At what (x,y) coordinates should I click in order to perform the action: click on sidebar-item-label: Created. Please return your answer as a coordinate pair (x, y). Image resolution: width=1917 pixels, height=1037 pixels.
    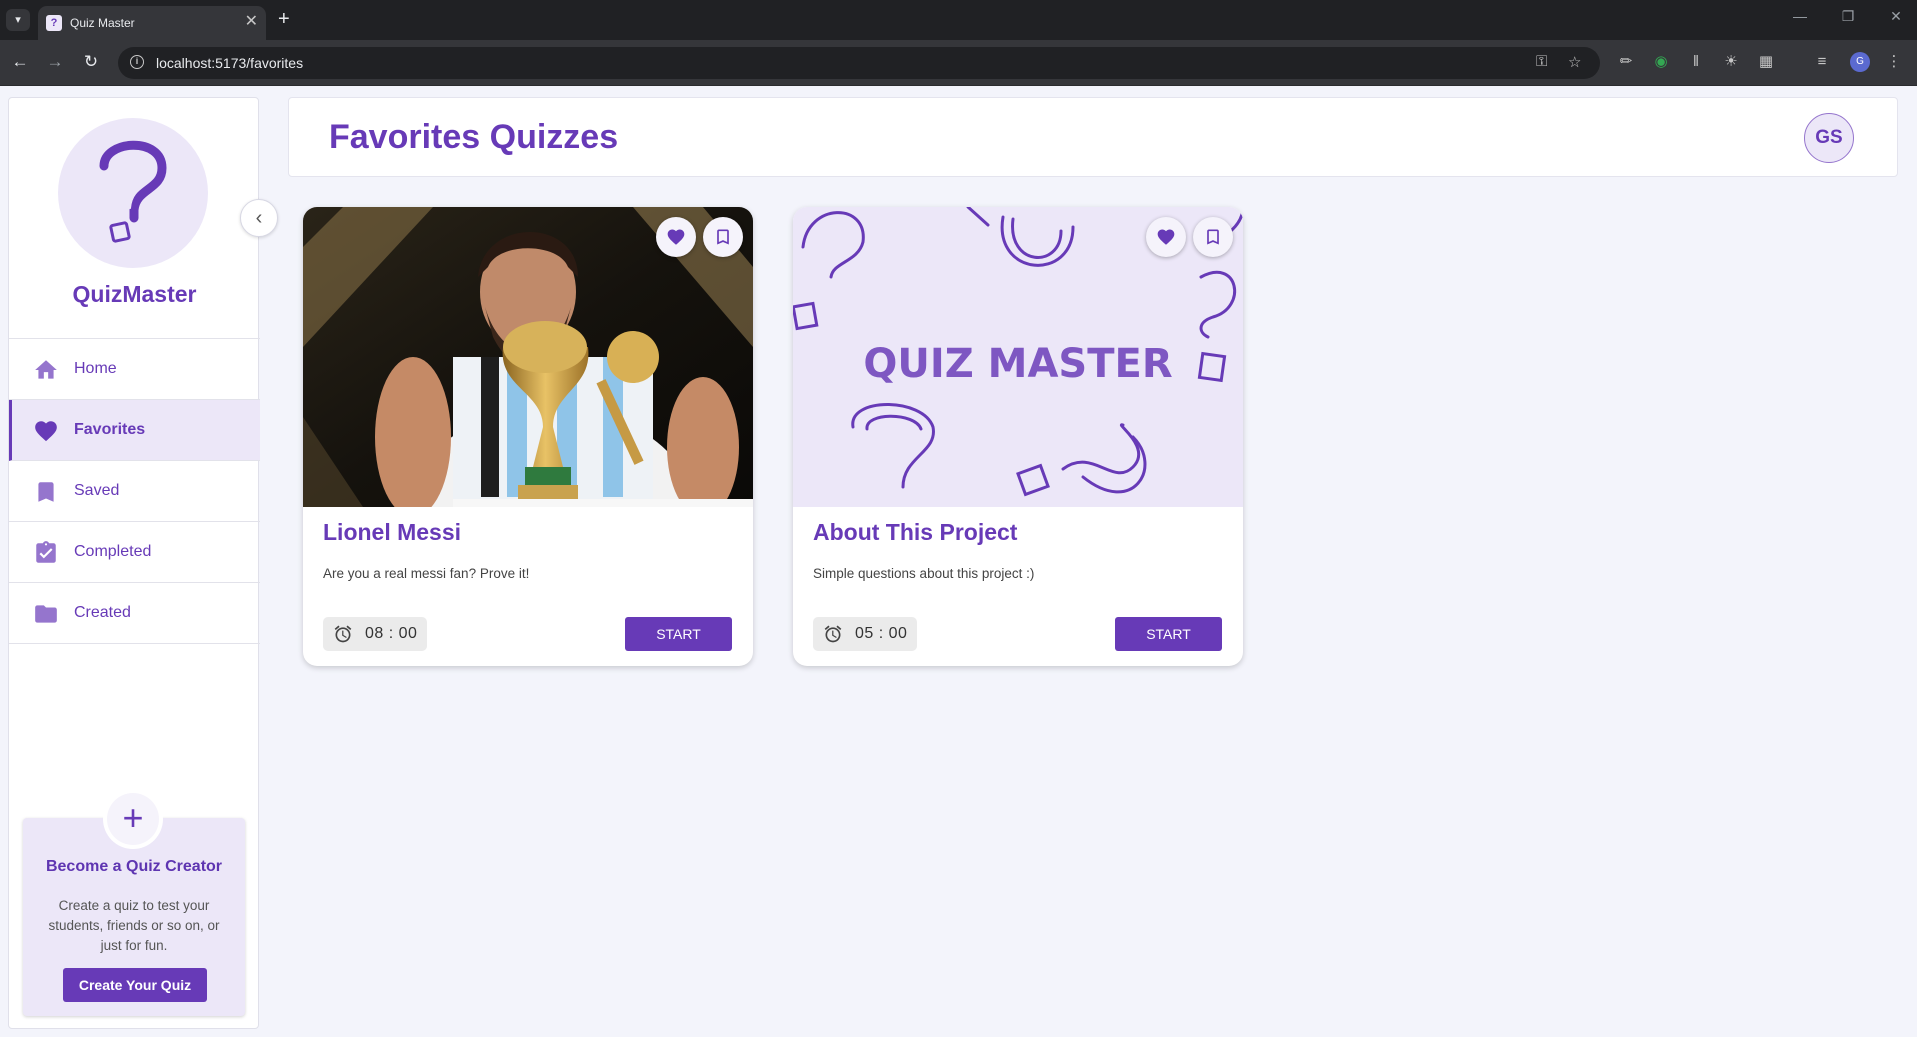
    Looking at the image, I should click on (102, 612).